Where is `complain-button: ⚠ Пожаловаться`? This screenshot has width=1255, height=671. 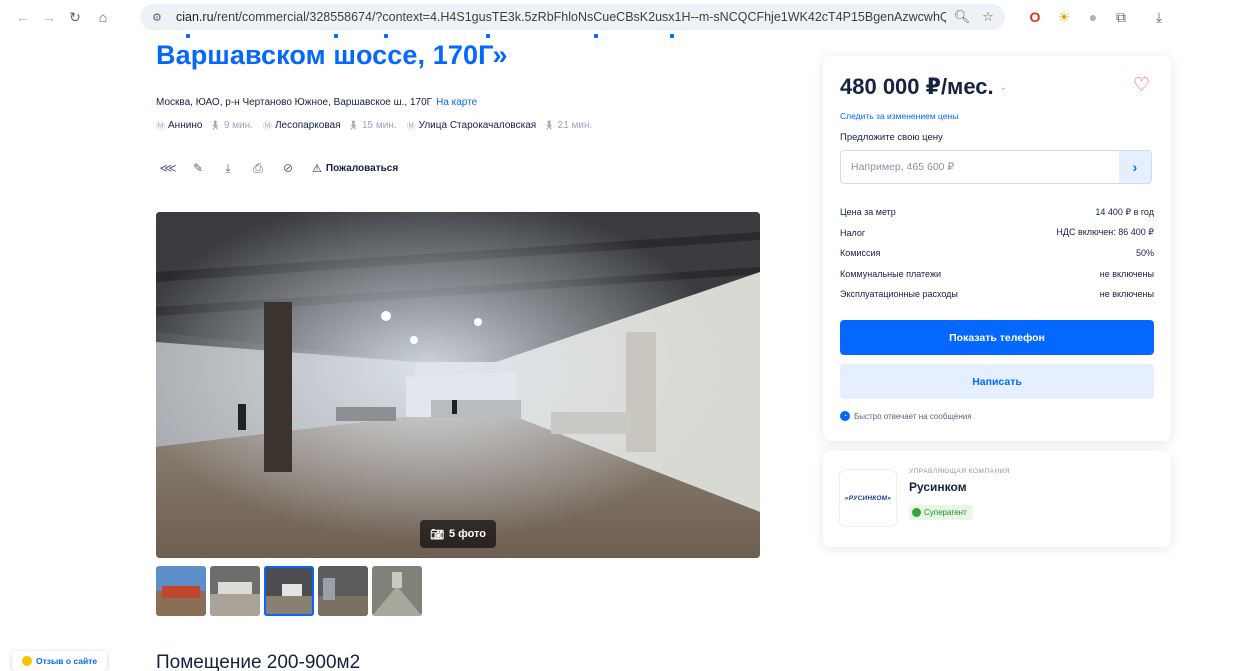 complain-button: ⚠ Пожаловаться is located at coordinates (355, 168).